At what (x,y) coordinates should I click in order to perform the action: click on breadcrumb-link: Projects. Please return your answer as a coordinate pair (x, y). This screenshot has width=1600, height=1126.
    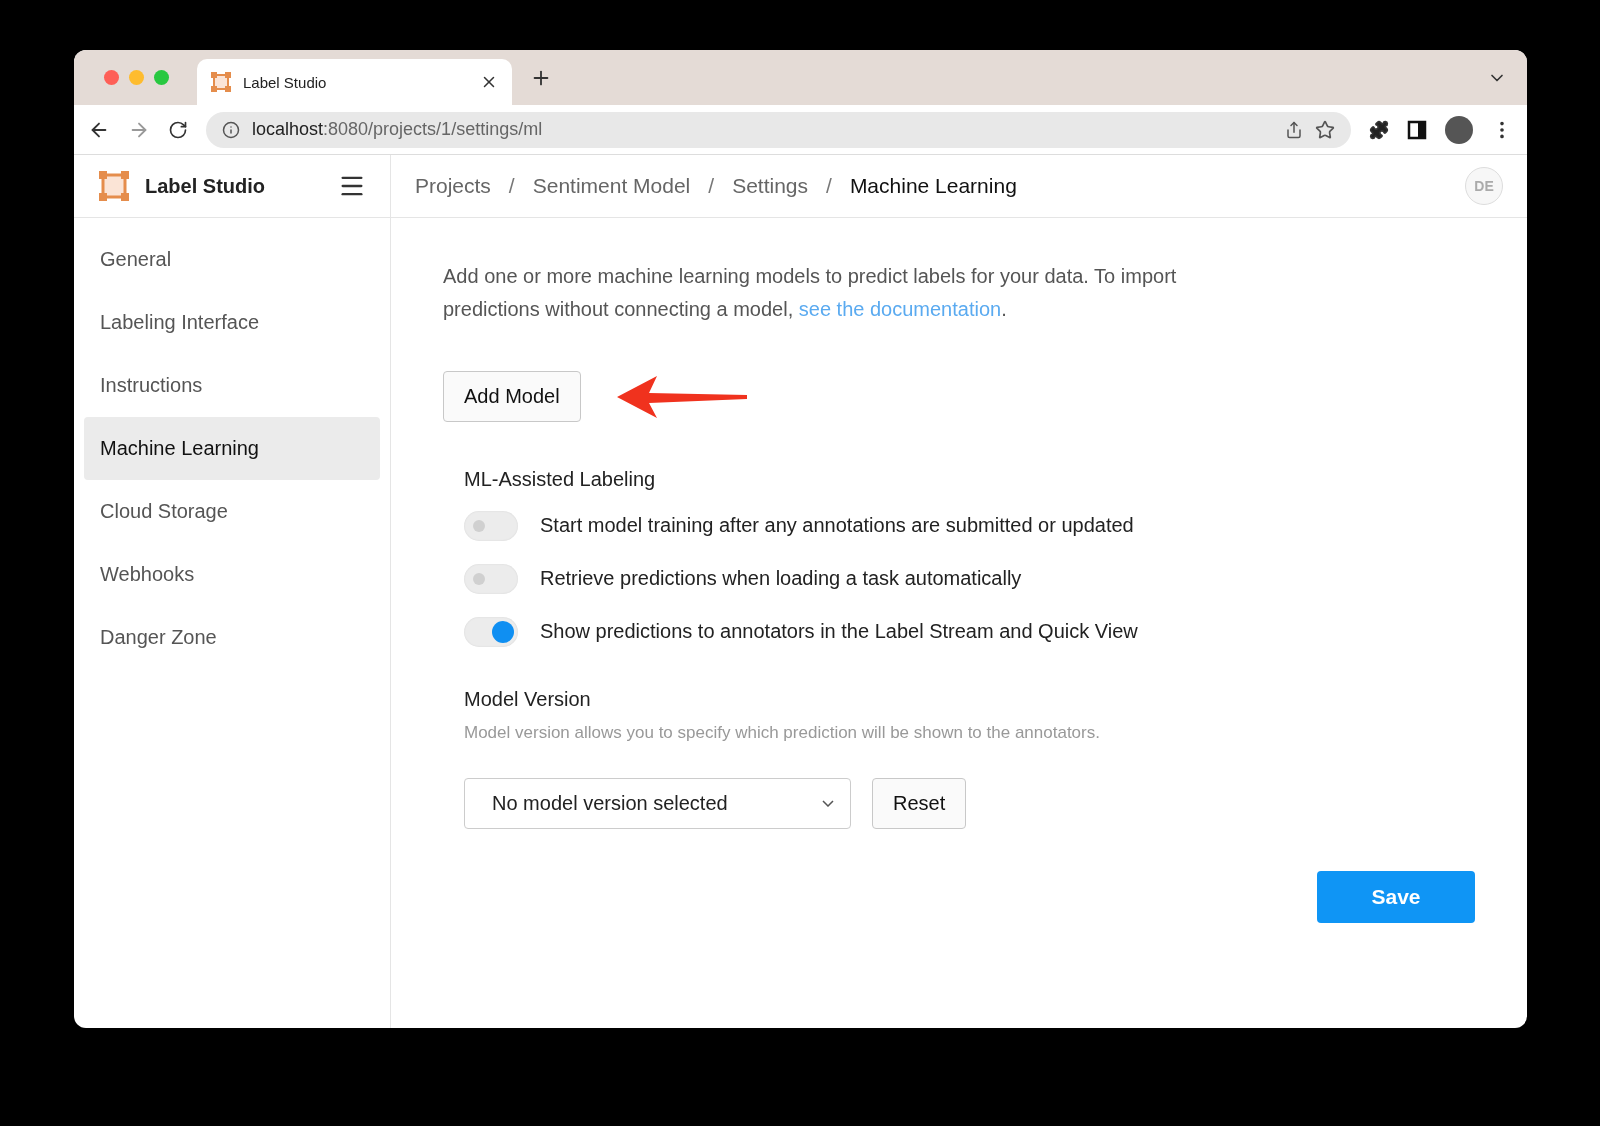
    Looking at the image, I should click on (453, 186).